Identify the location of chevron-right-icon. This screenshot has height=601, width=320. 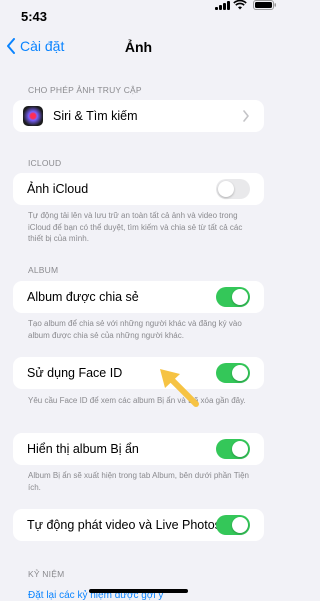
(246, 116).